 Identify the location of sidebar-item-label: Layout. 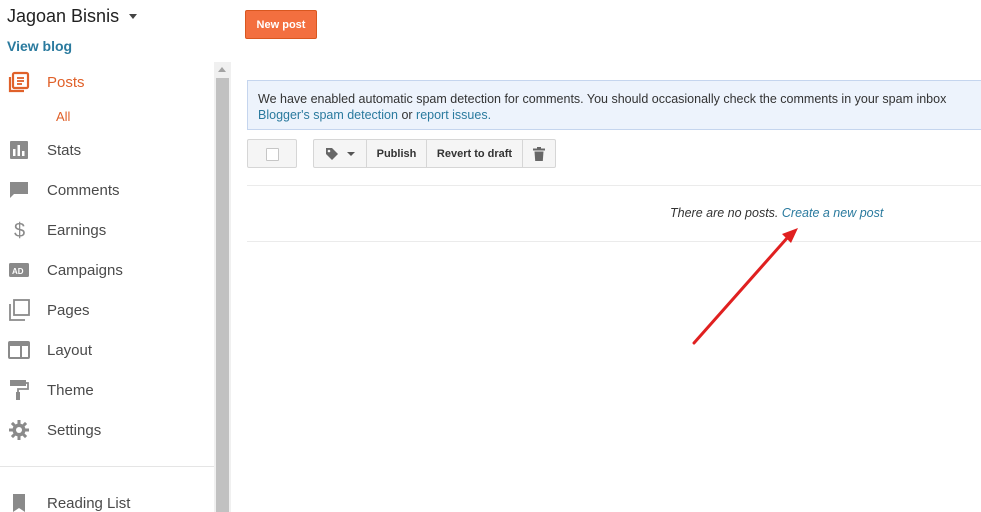
(70, 350).